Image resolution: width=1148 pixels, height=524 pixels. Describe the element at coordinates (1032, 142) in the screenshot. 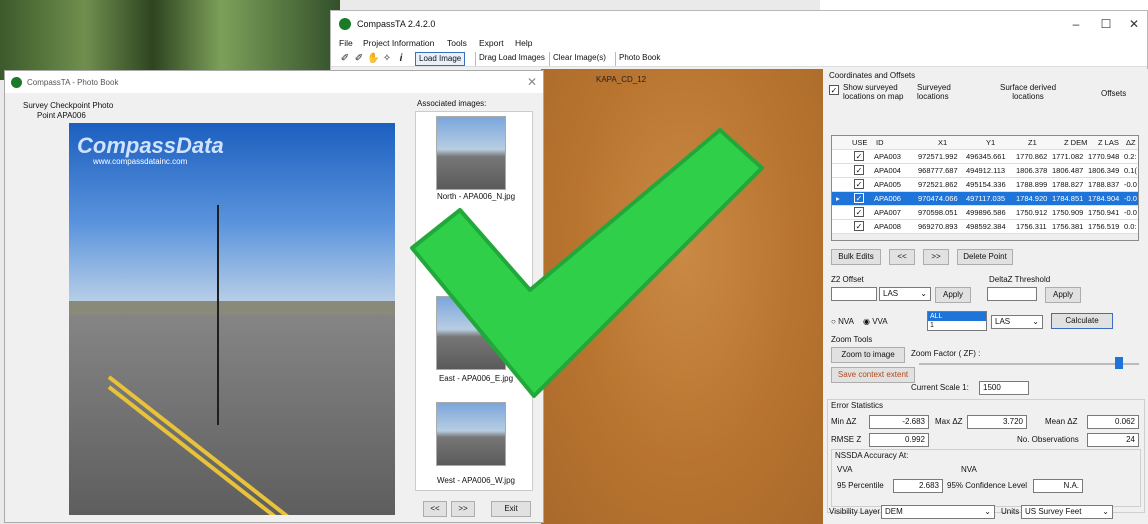

I see `col-header-z1: Z1` at that location.